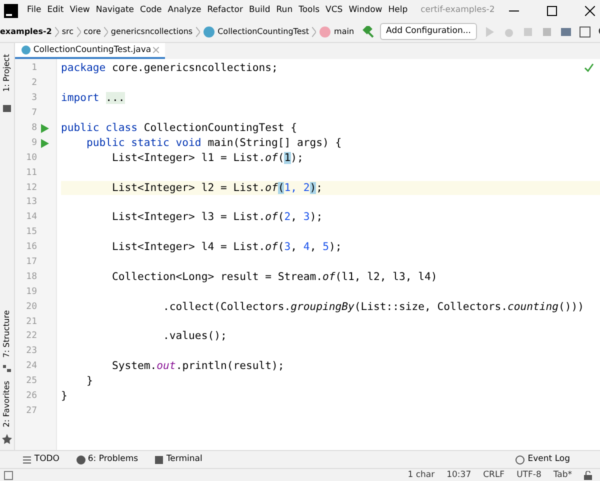 The height and width of the screenshot is (481, 600). What do you see at coordinates (92, 32) in the screenshot?
I see `breadcrumb: core` at bounding box center [92, 32].